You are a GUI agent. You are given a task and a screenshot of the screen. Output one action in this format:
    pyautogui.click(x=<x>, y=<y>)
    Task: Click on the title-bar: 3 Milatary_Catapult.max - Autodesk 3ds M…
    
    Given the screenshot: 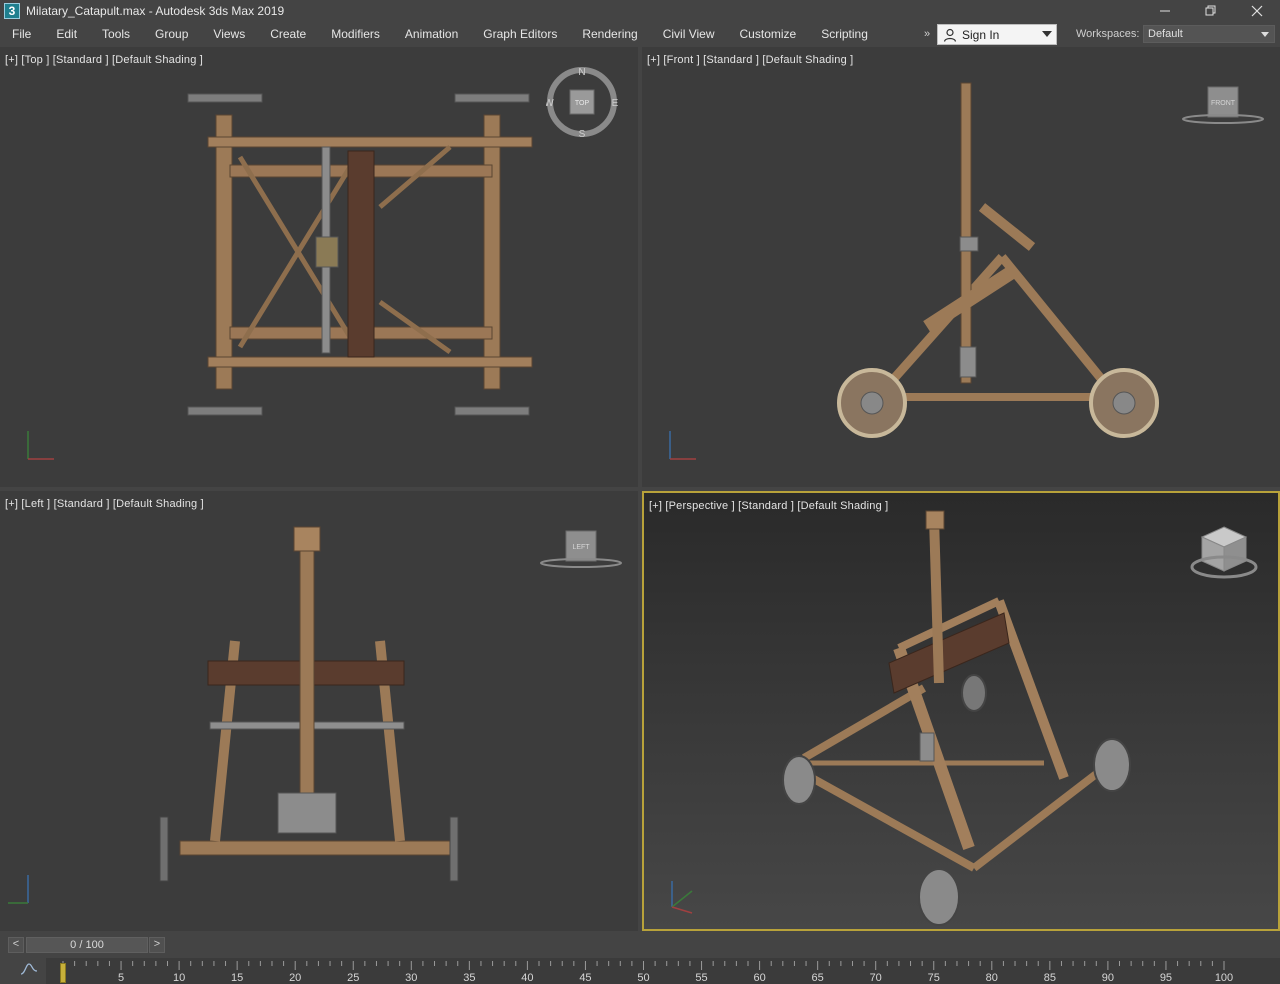 What is the action you would take?
    pyautogui.click(x=640, y=11)
    